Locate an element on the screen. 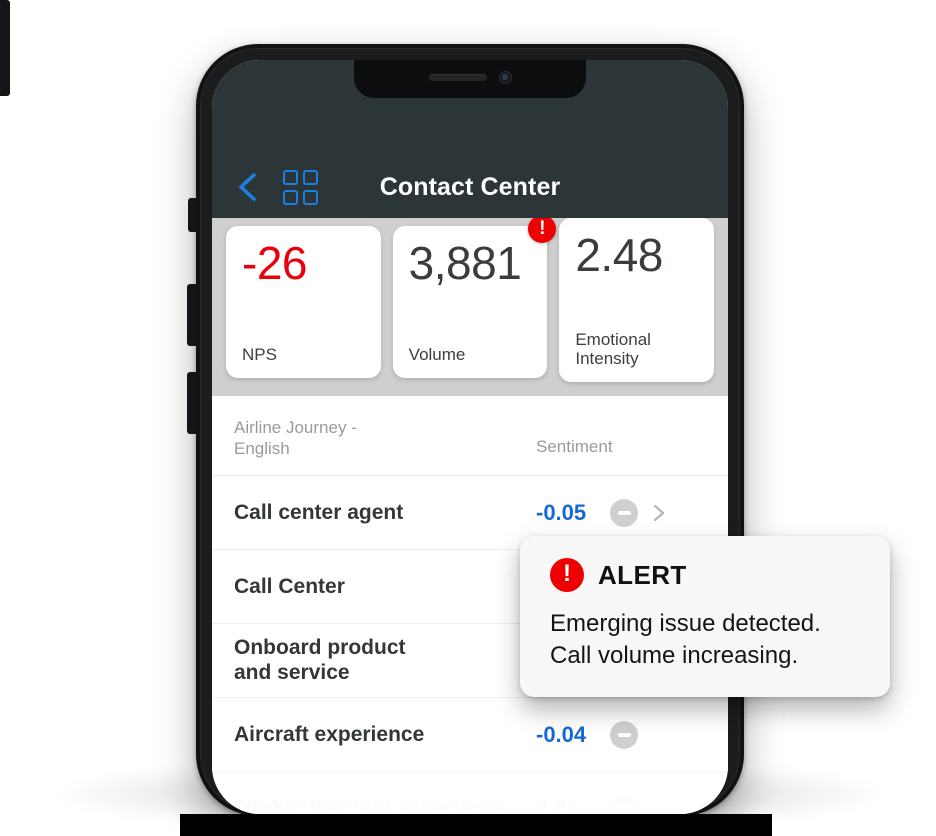 The image size is (936, 836). kpi-card-volume: ! 3,881 Volume is located at coordinates (474, 296).